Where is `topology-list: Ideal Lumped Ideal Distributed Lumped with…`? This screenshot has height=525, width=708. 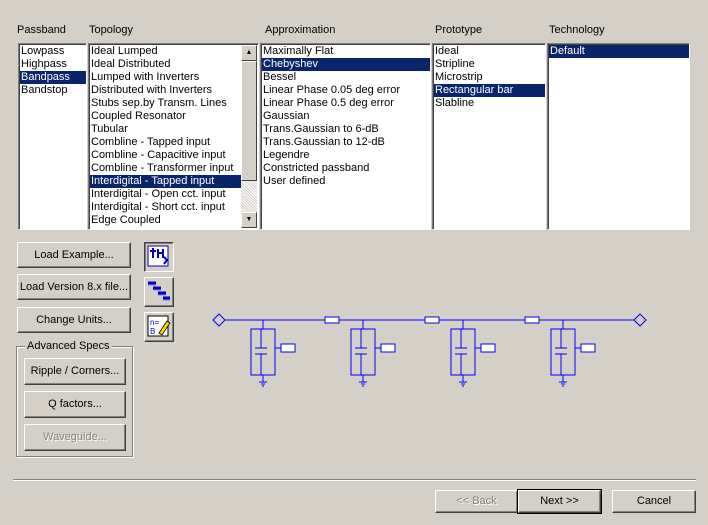 topology-list: Ideal Lumped Ideal Distributed Lumped with… is located at coordinates (173, 136).